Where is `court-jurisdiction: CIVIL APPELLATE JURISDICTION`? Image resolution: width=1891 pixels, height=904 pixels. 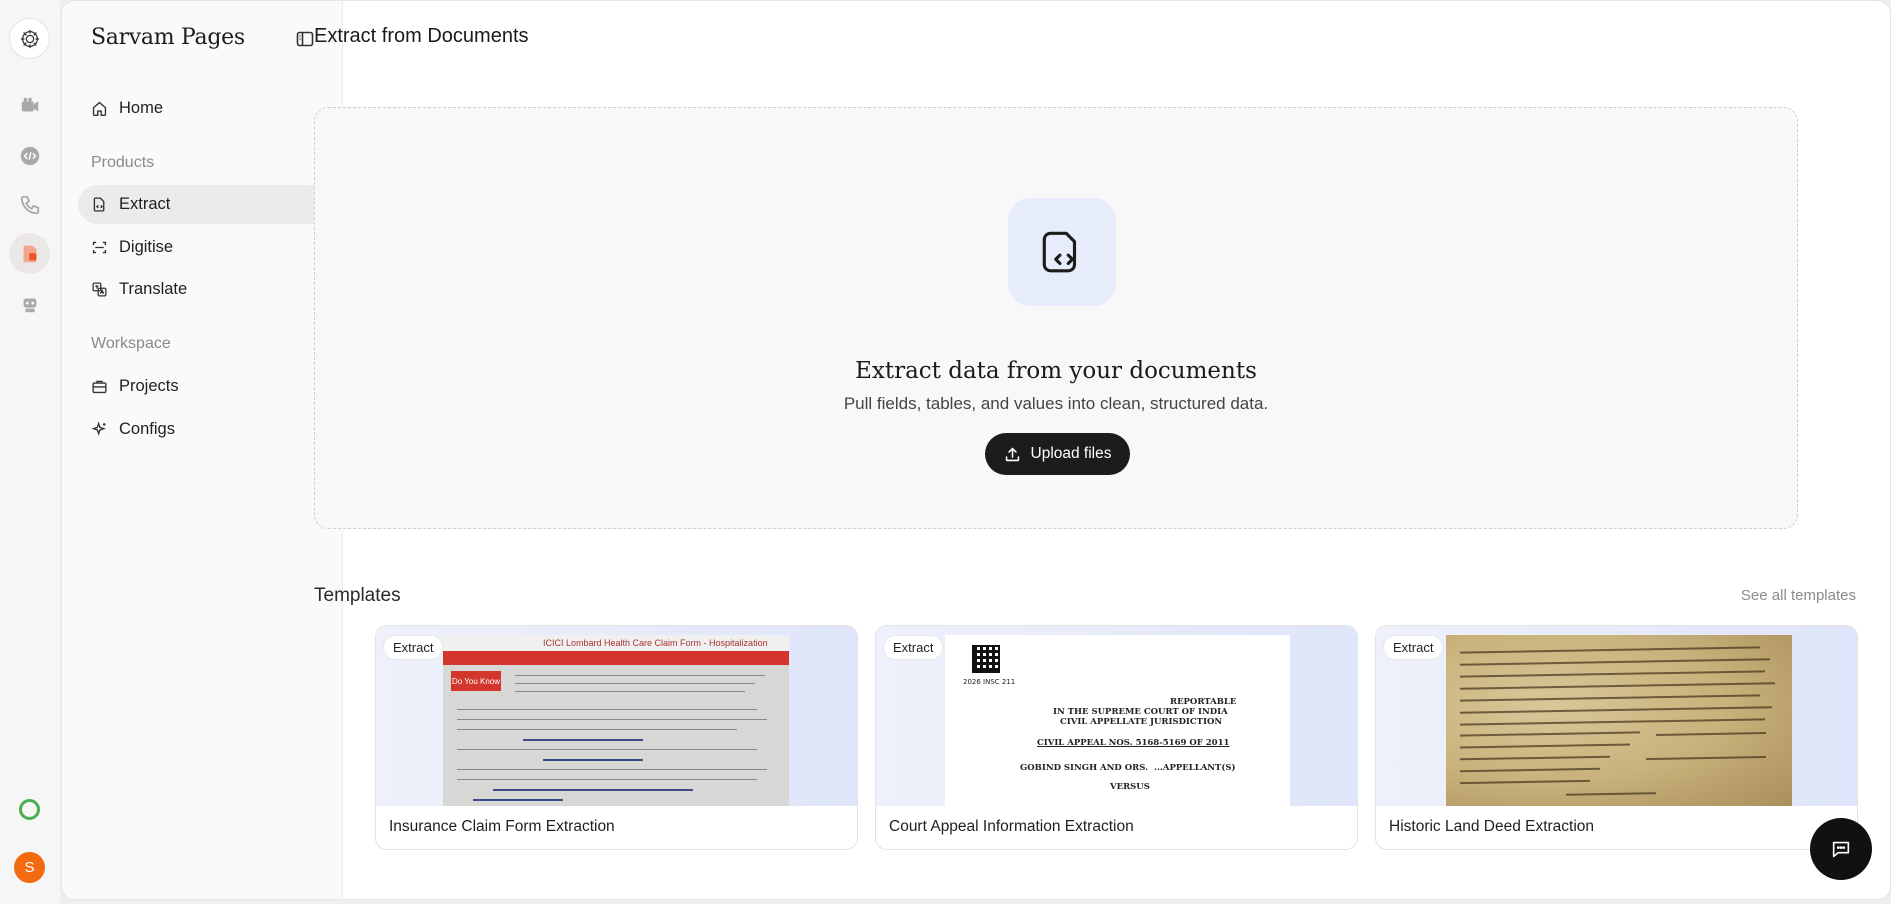
court-jurisdiction: CIVIL APPELLATE JURISDICTION is located at coordinates (1141, 722).